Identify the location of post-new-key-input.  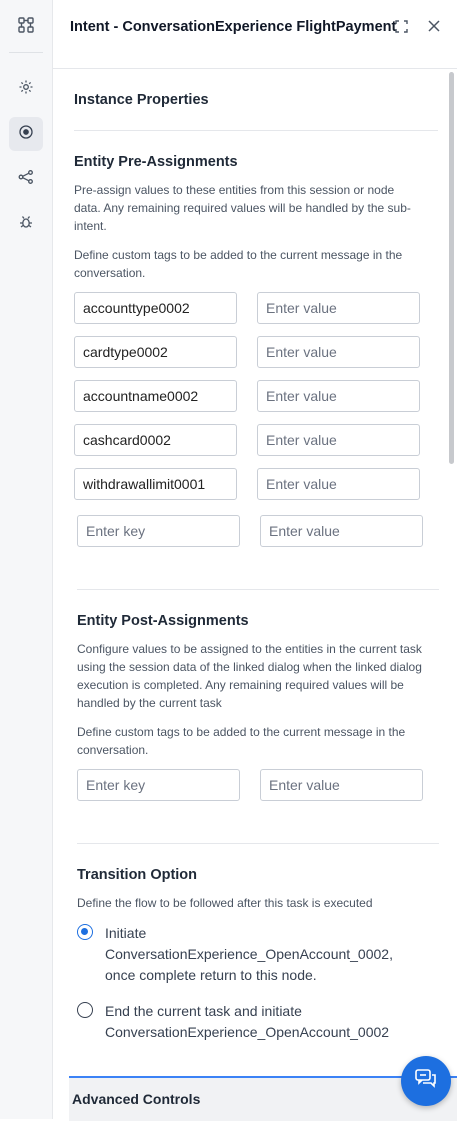
(158, 785).